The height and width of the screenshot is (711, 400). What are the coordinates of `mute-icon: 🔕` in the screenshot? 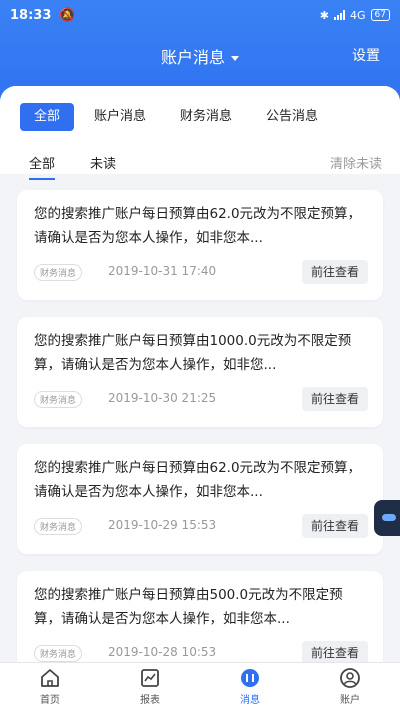 It's located at (67, 15).